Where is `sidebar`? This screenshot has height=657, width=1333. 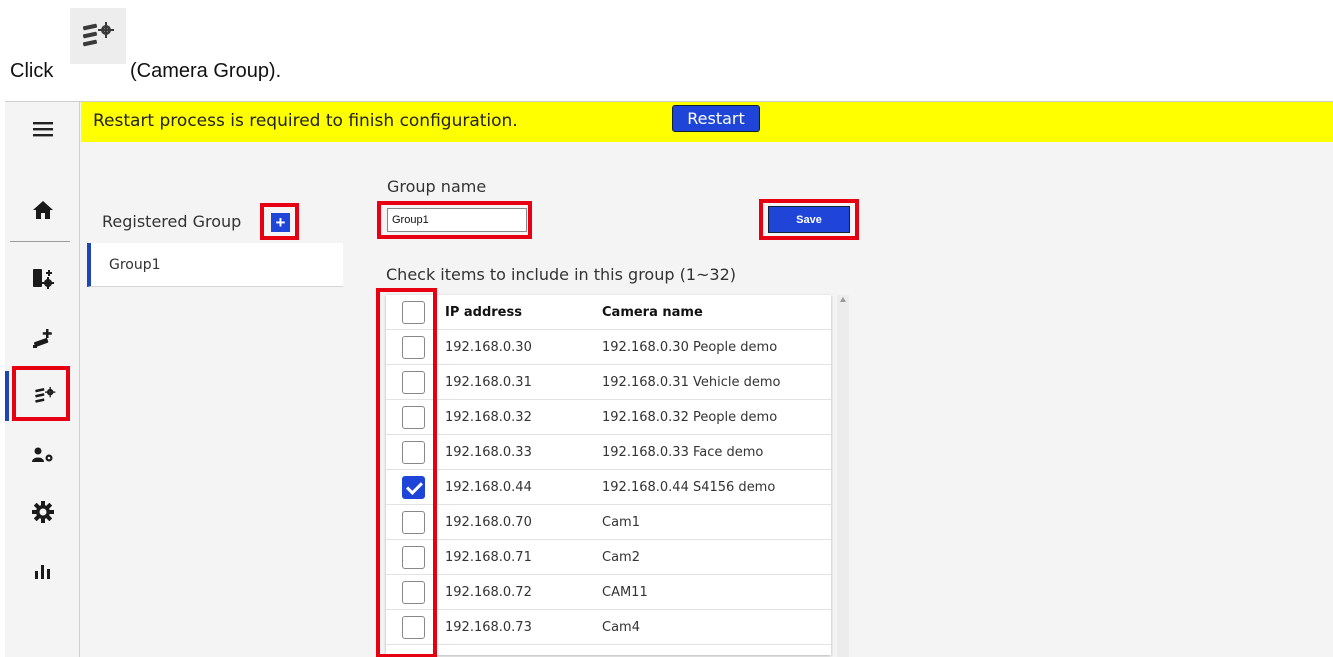 sidebar is located at coordinates (42, 379).